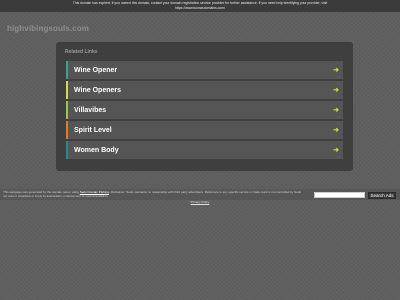  I want to click on search-ads-button: Search Ads, so click(382, 195).